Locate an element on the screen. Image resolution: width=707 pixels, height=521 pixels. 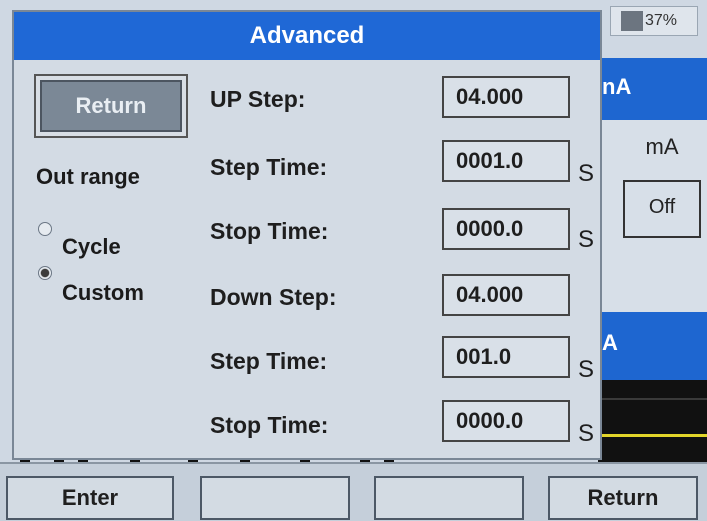
radio-cycle is located at coordinates (45, 229).